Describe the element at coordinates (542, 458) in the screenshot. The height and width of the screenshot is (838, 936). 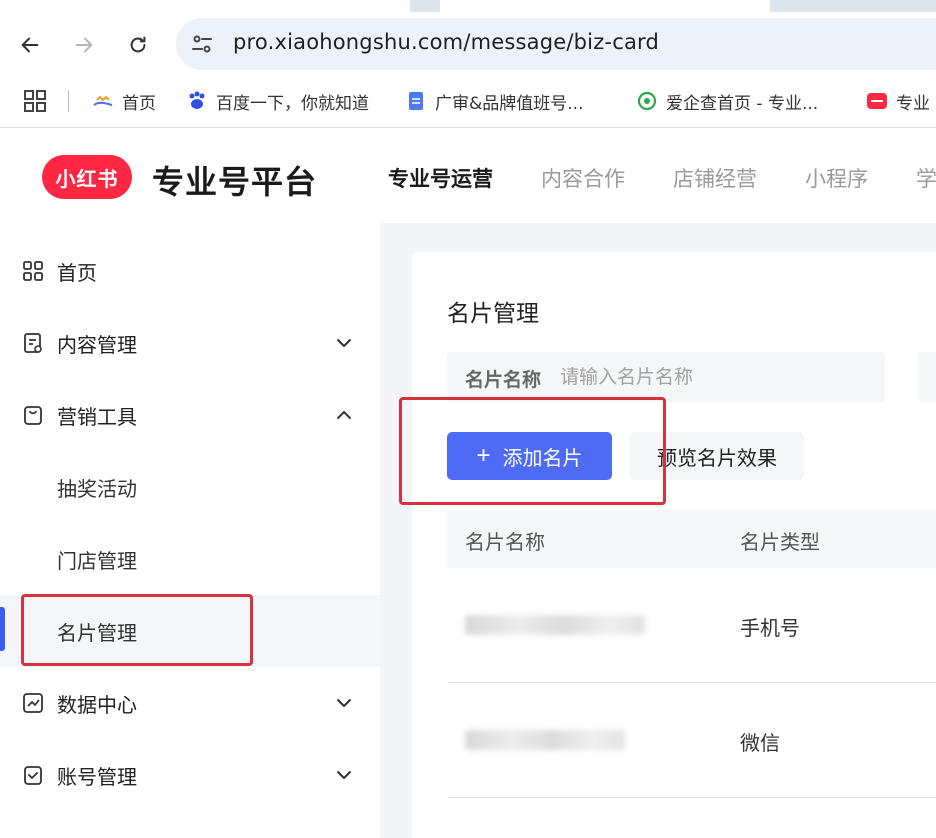
I see `add-card-label: 添加名片` at that location.